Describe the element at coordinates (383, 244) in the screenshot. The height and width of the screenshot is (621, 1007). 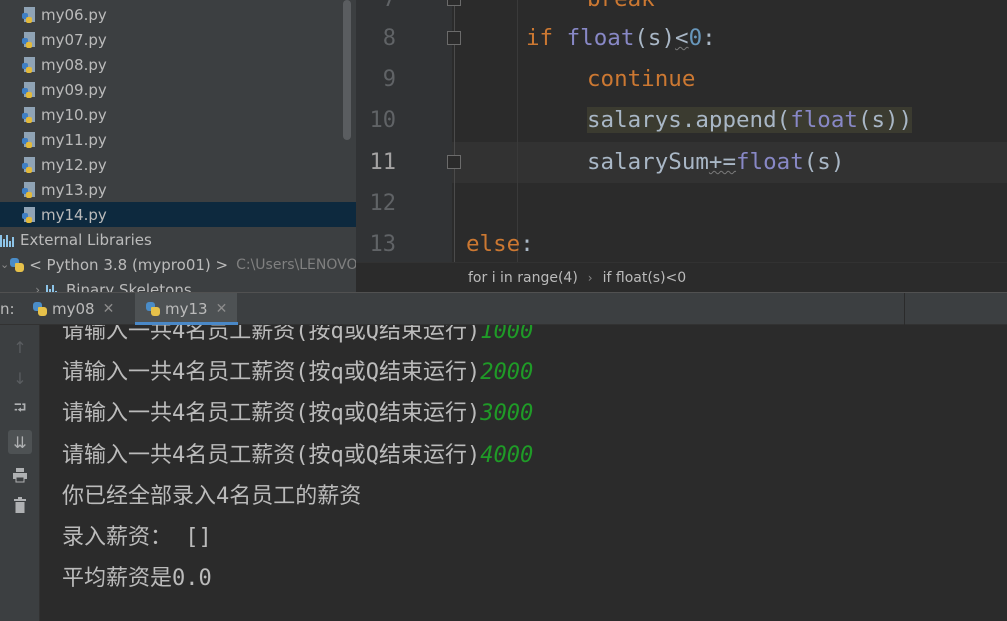
I see `line-number: 13` at that location.